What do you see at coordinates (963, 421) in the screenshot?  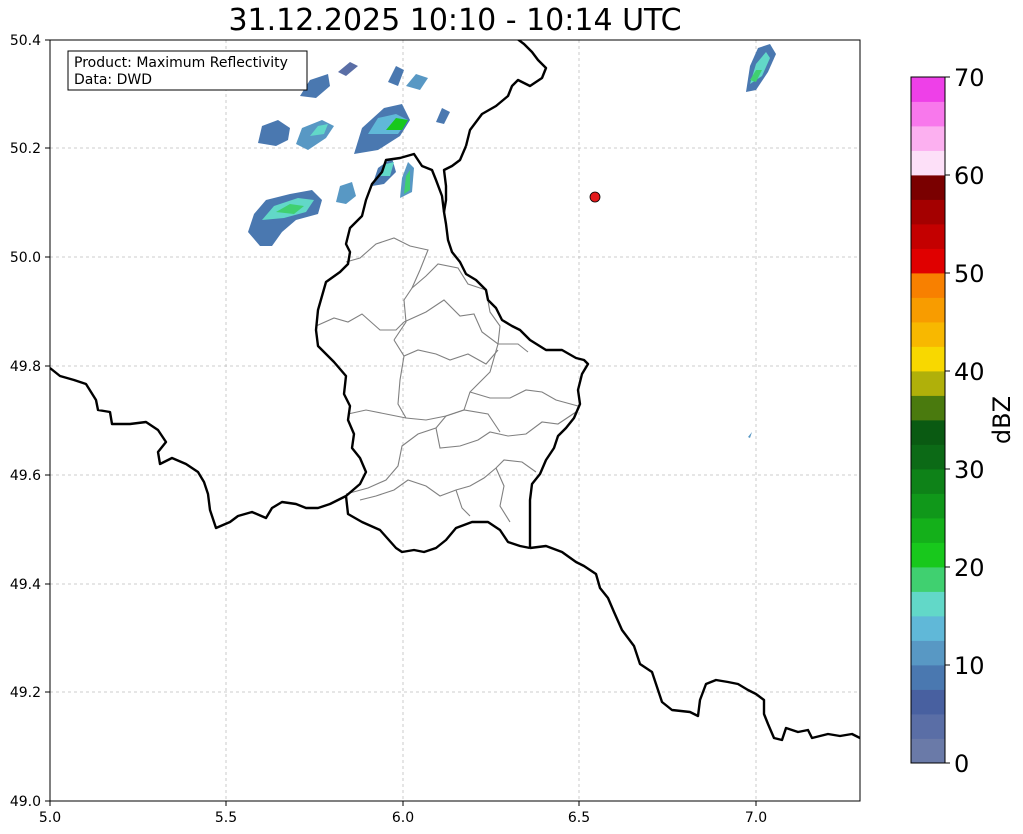 I see `colorbar: 0 10 20 30 40 50 60 70 dBZ` at bounding box center [963, 421].